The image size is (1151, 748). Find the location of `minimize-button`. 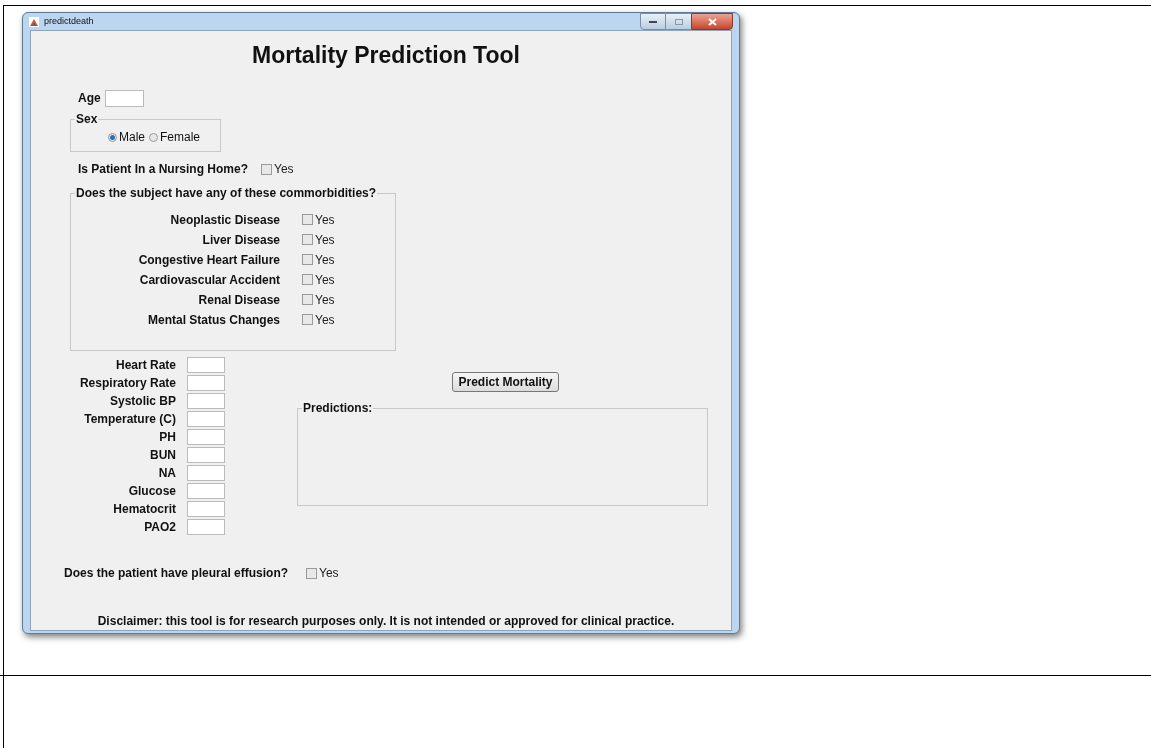

minimize-button is located at coordinates (653, 21).